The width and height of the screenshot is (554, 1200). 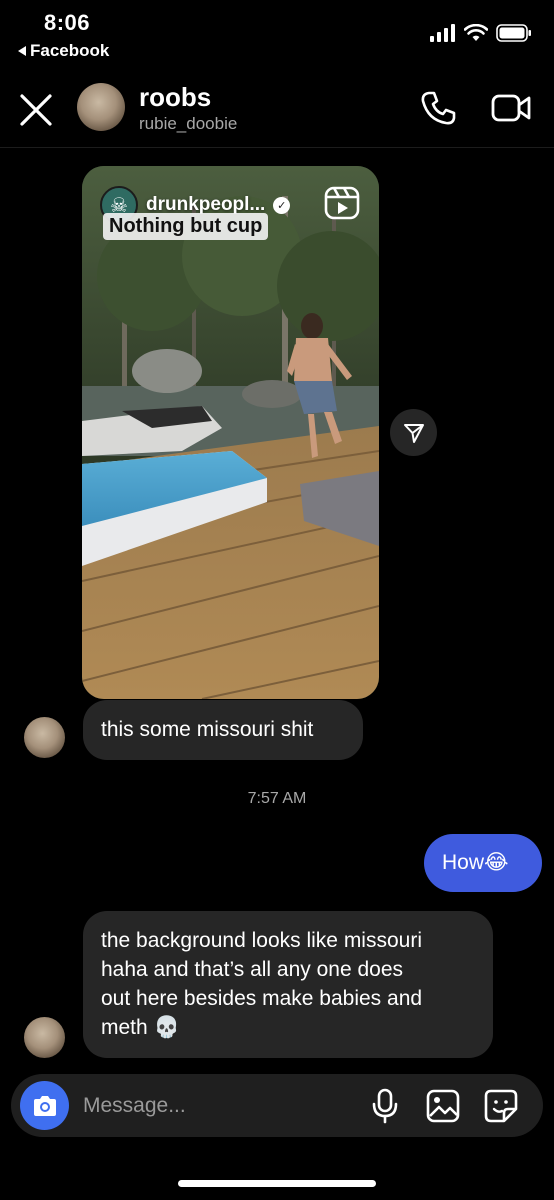 I want to click on home-indicator, so click(x=277, y=1183).